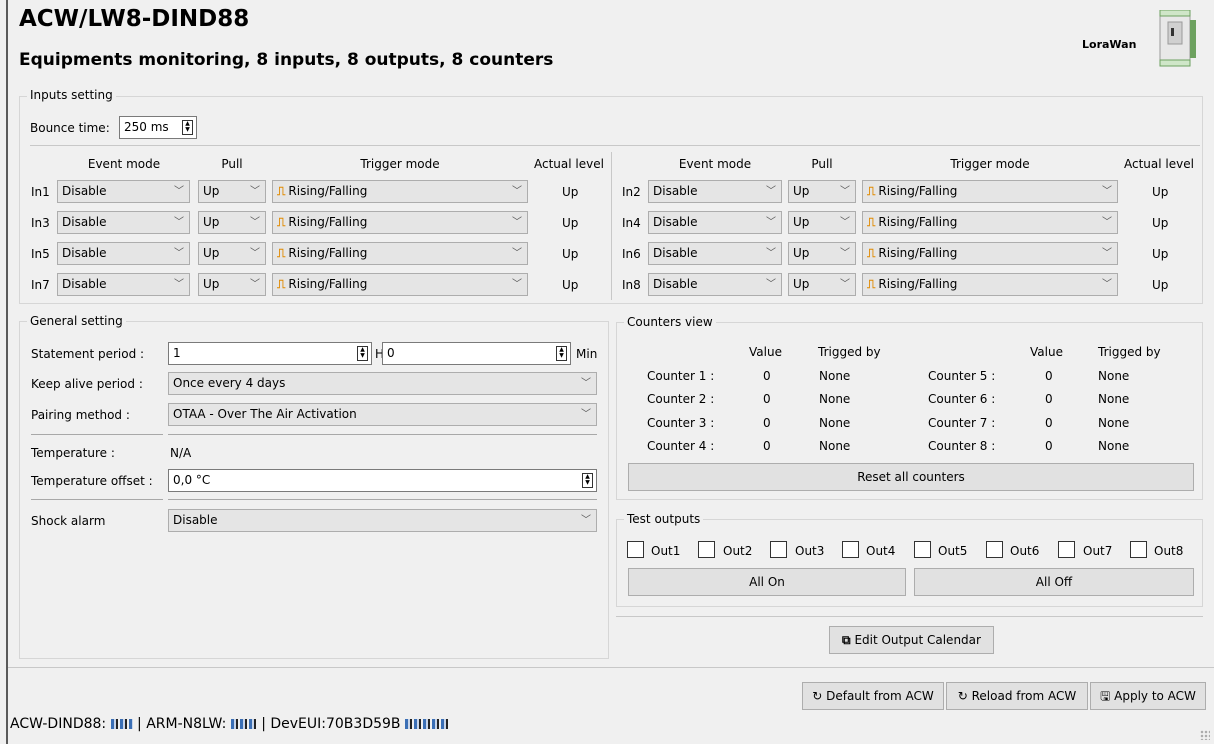  What do you see at coordinates (58, 724) in the screenshot?
I see `device-prefix: ACW-DIND88:` at bounding box center [58, 724].